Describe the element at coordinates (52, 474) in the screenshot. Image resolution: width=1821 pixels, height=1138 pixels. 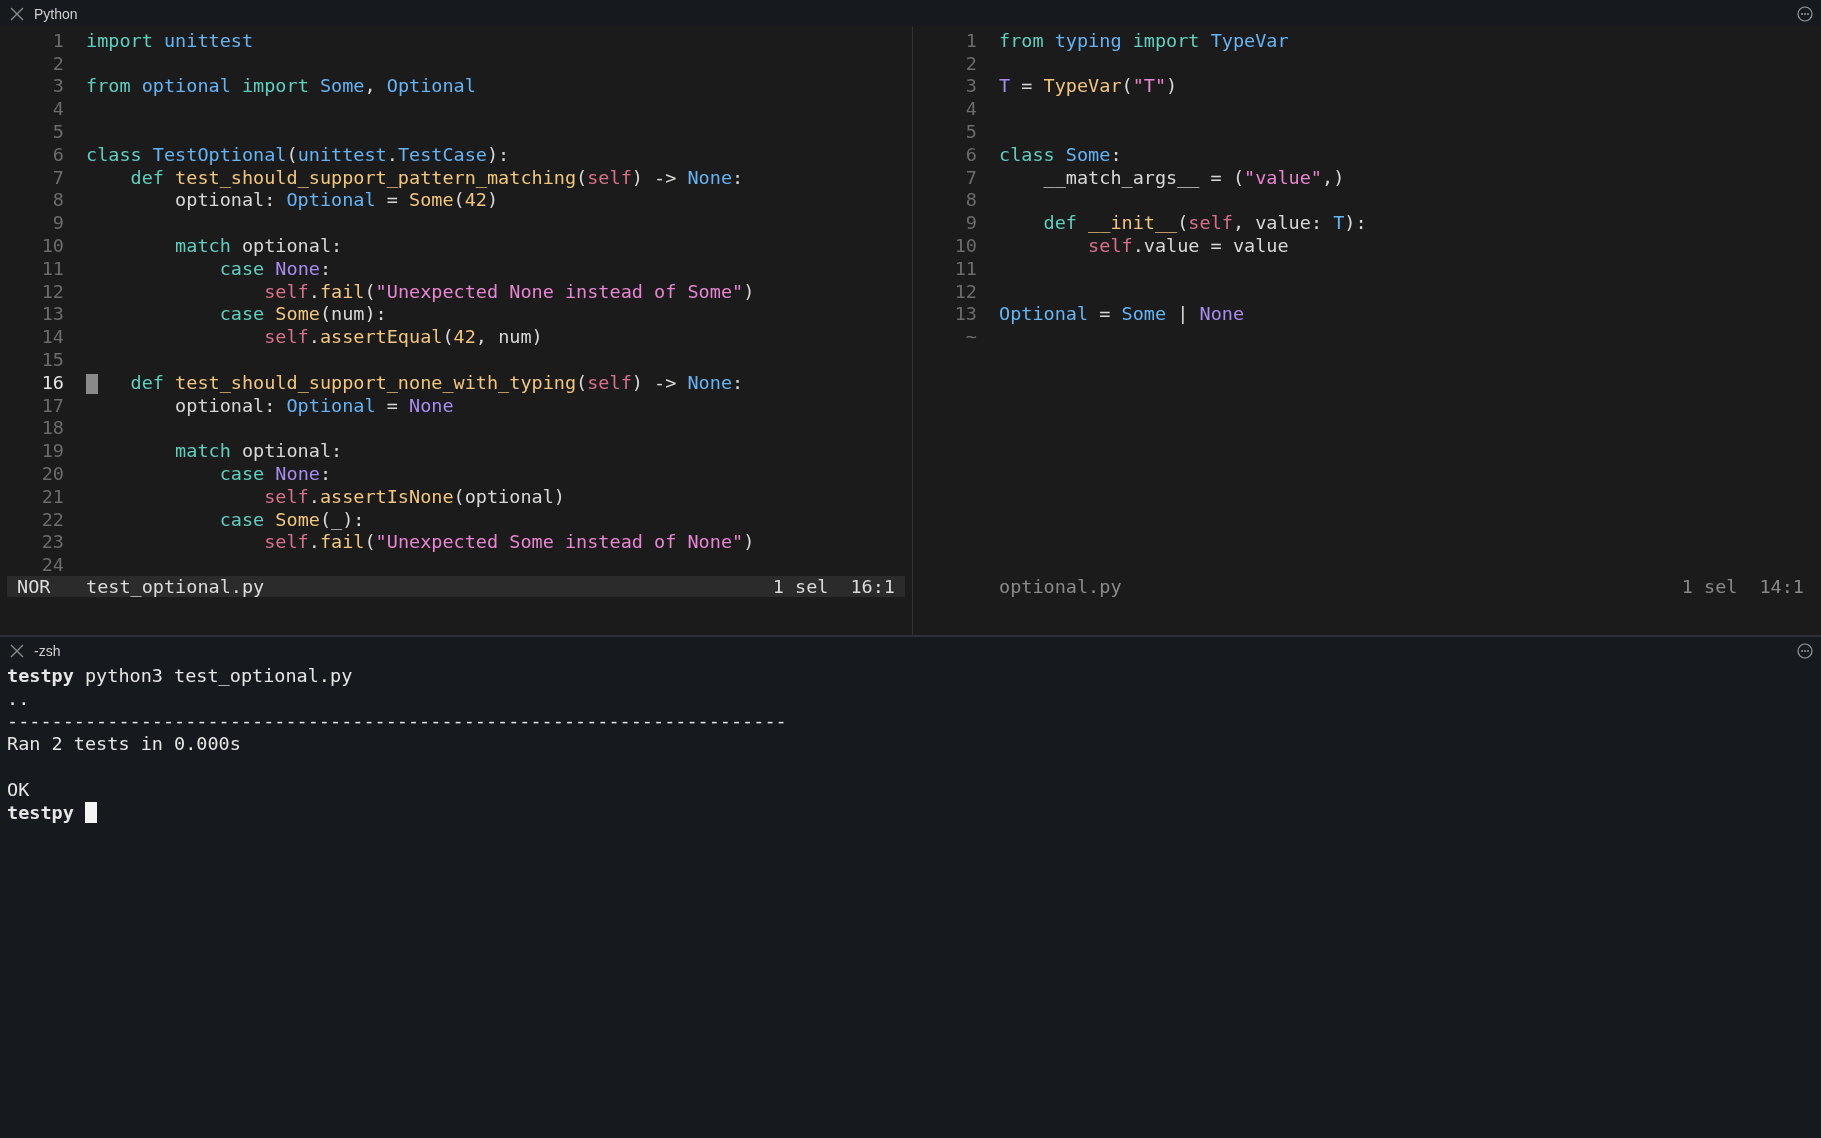
I see `line-number: 20` at that location.